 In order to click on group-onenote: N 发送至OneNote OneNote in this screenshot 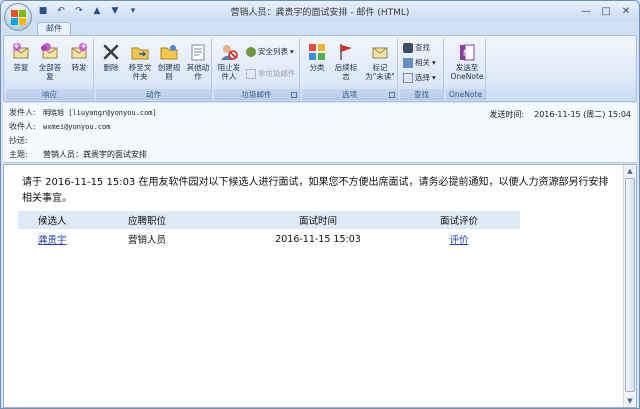, I will do `click(466, 69)`.